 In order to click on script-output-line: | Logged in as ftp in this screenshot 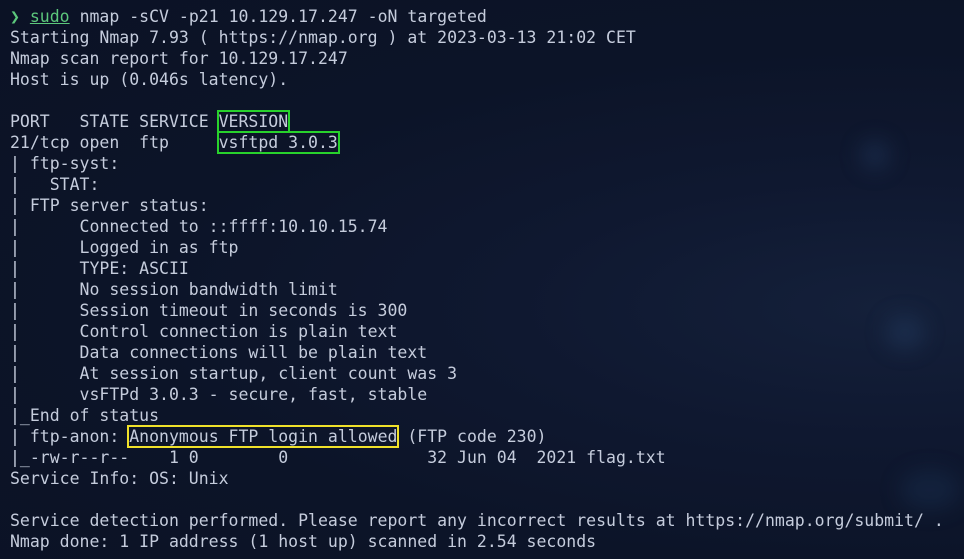, I will do `click(124, 247)`.